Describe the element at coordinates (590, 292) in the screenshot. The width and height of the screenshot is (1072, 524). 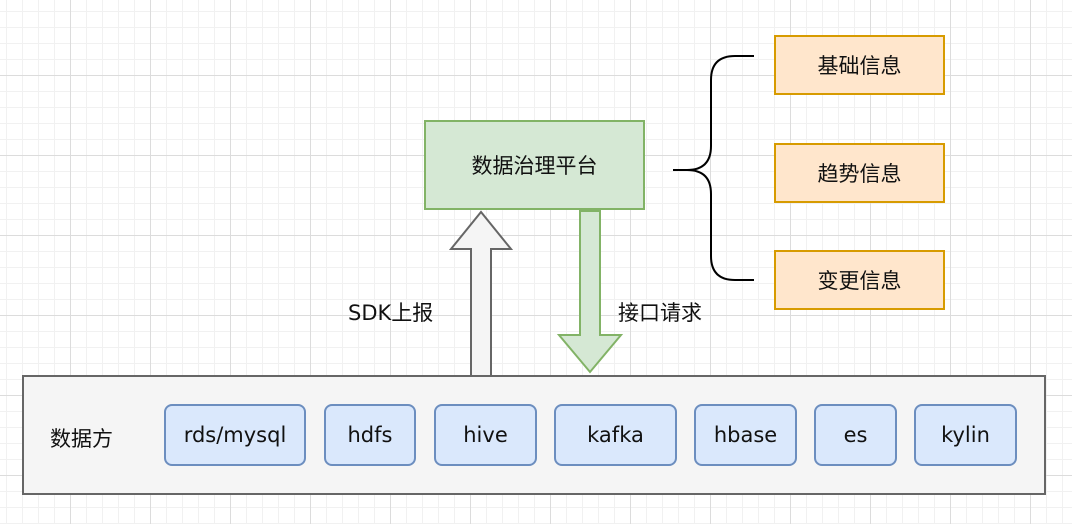
I see `down-arrow` at that location.